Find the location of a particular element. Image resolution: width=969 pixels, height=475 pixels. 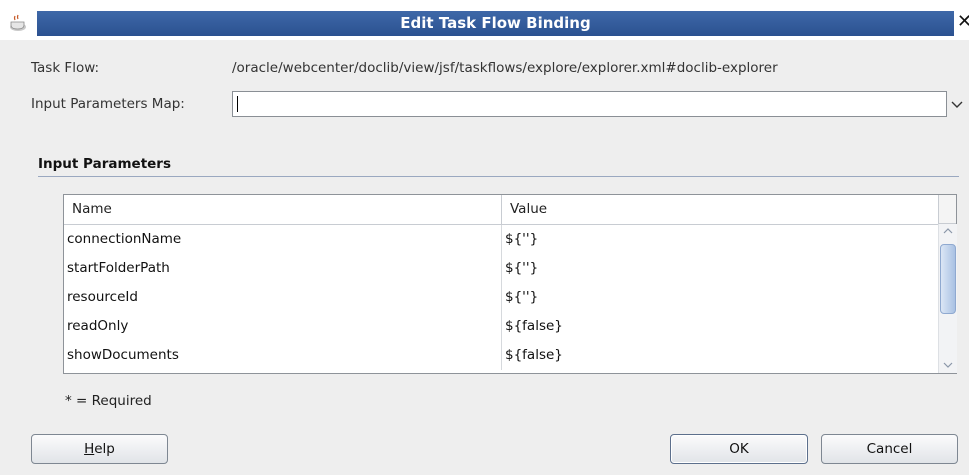

table-corner is located at coordinates (947, 209).